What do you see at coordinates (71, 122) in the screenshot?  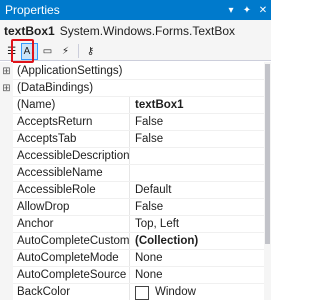 I see `property-name: AcceptsReturn` at bounding box center [71, 122].